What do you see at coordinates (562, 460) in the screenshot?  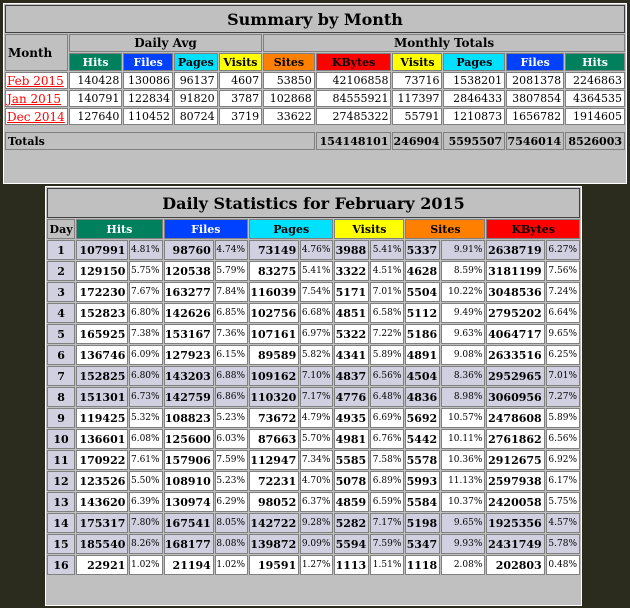 I see `daily-kbytes-pct-cell: 6.92%` at bounding box center [562, 460].